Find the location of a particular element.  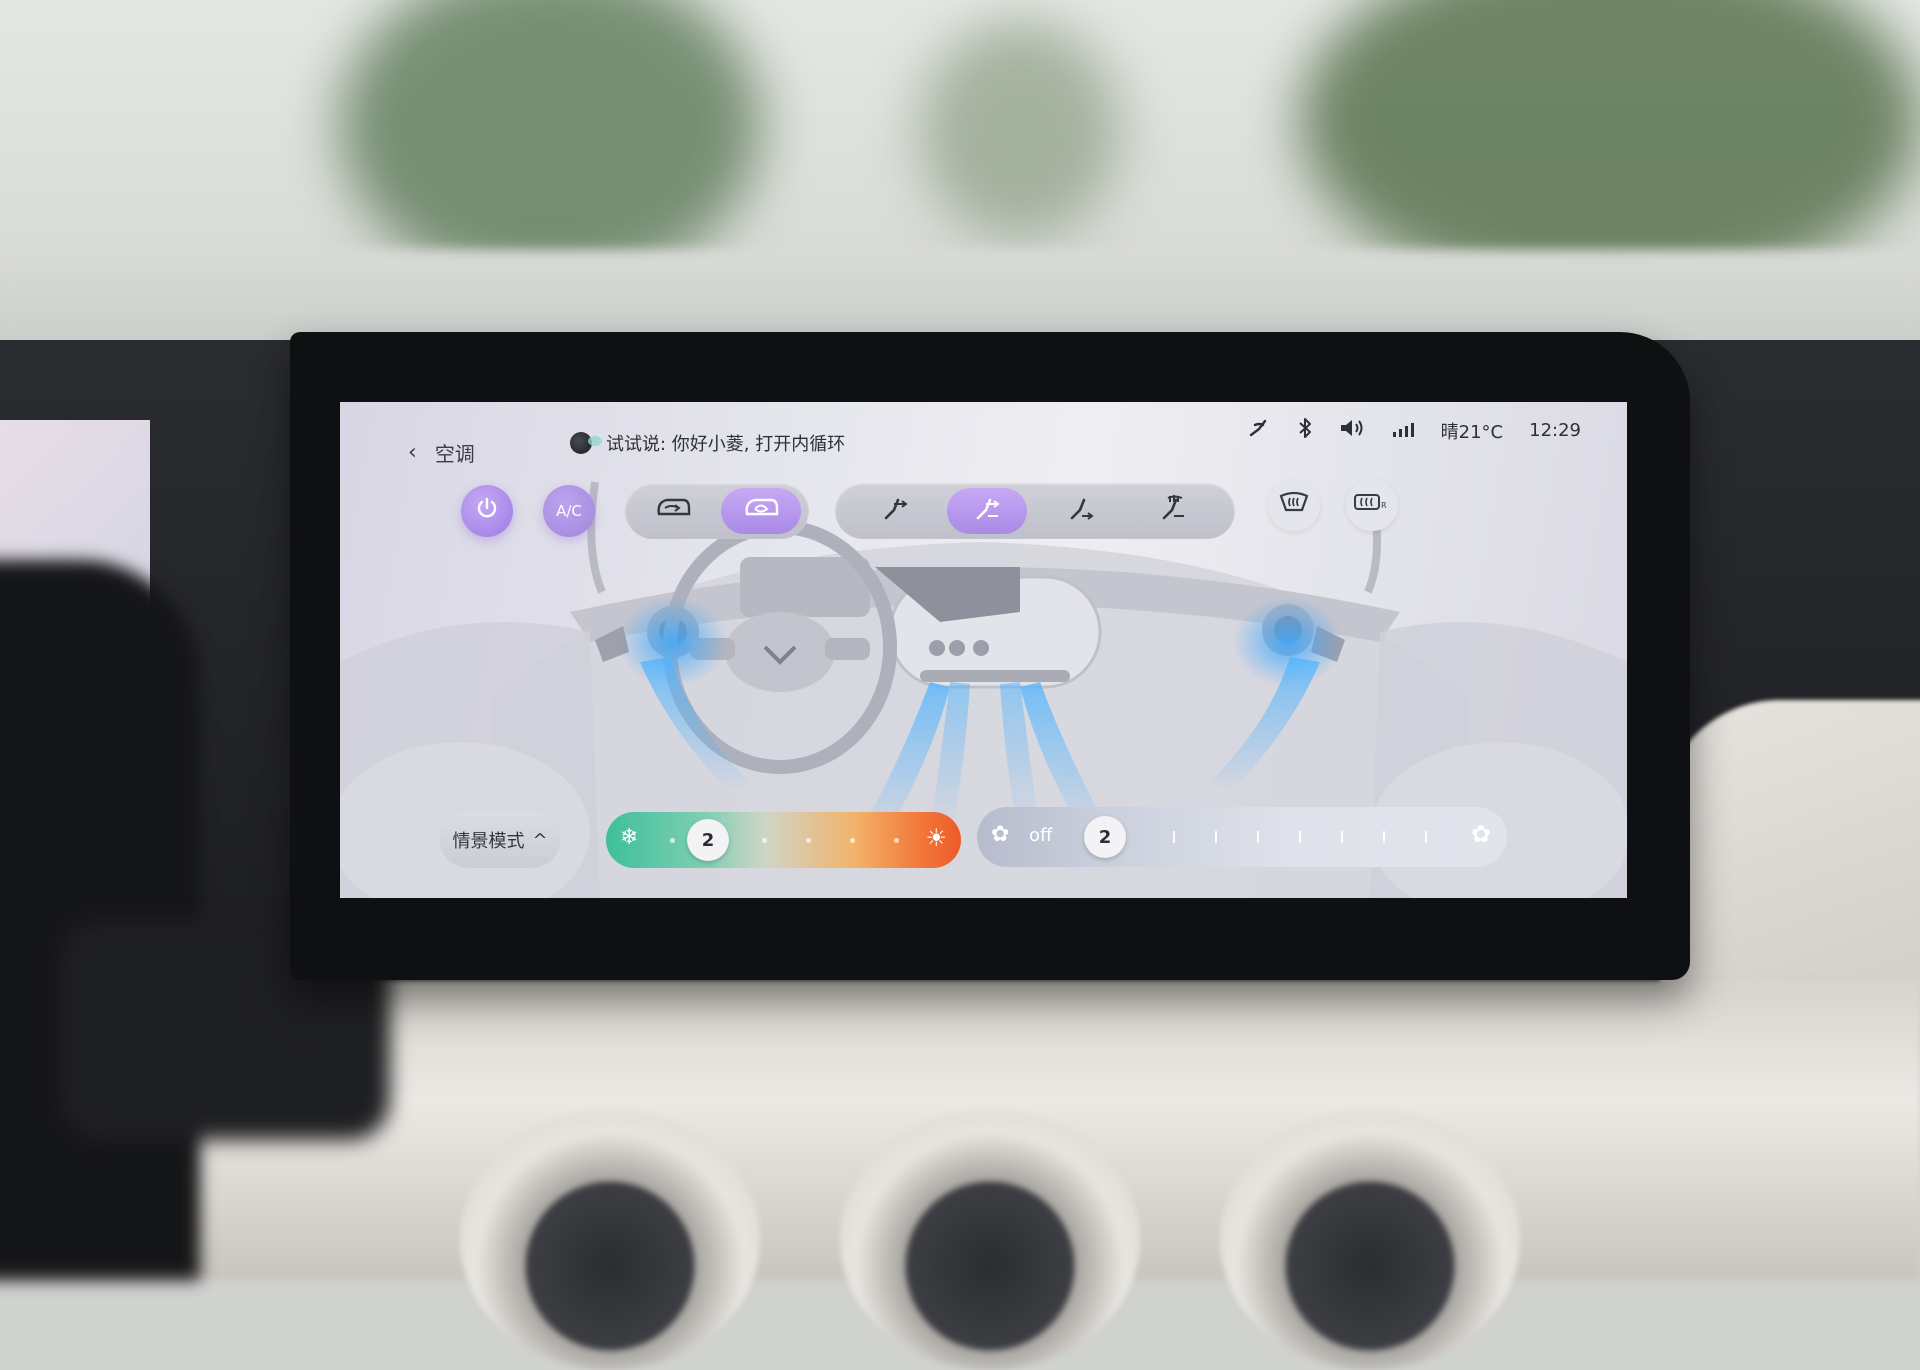

temperature-slider: ❄ ☀ 2 is located at coordinates (783, 840).